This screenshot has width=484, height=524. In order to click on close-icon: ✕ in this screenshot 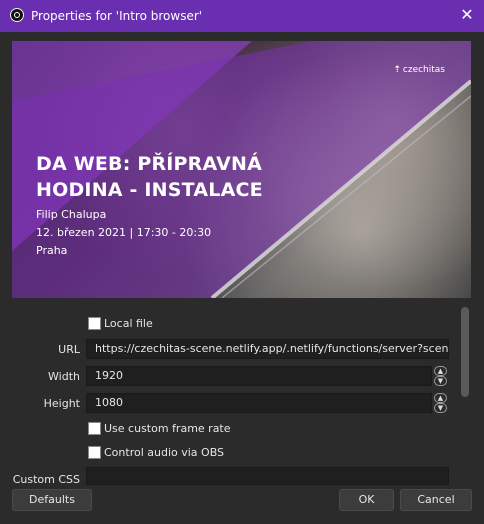, I will do `click(467, 14)`.